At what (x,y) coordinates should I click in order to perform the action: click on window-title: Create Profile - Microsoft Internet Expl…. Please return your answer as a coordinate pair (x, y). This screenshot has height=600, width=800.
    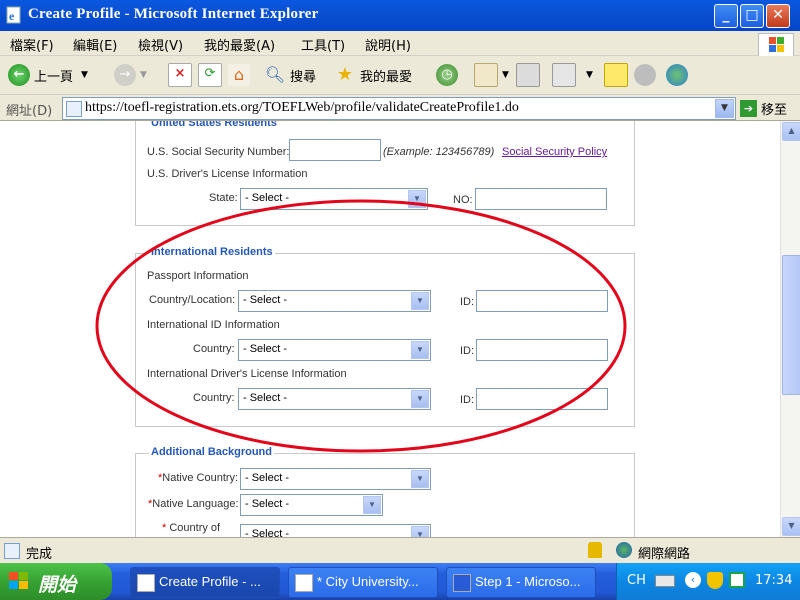
    Looking at the image, I should click on (173, 14).